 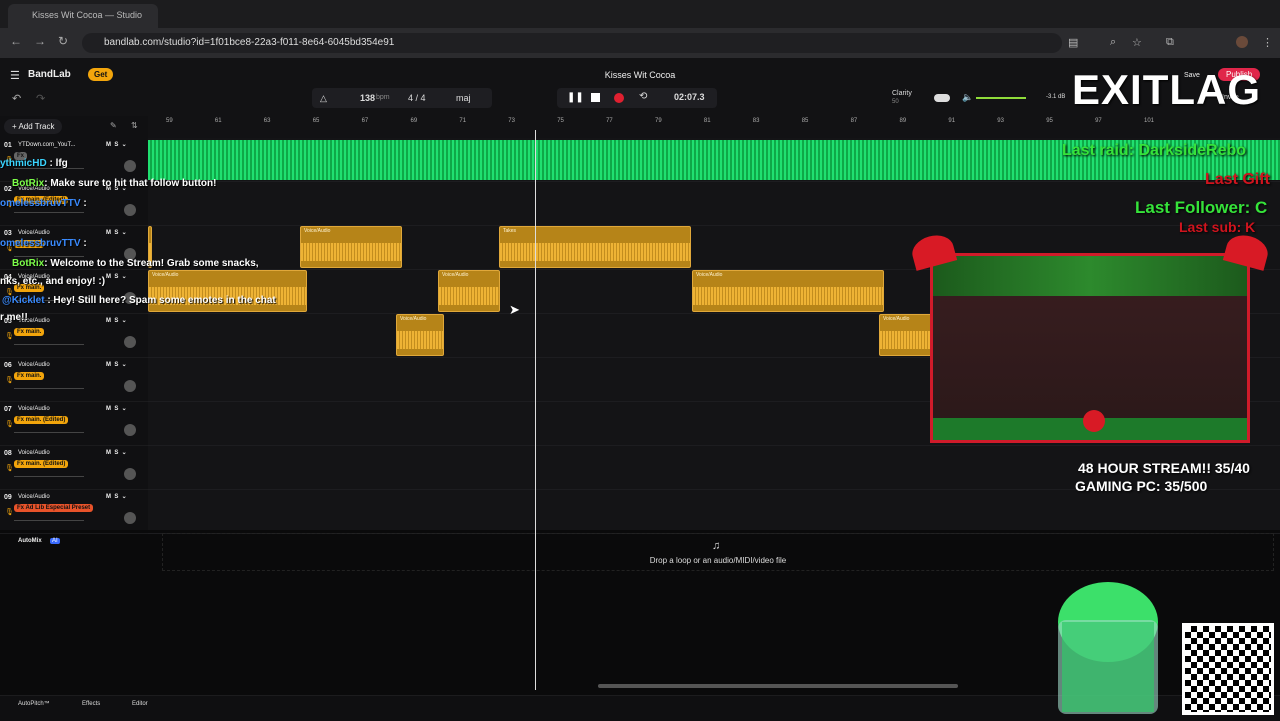 What do you see at coordinates (1001, 98) in the screenshot?
I see `master-volume-slider` at bounding box center [1001, 98].